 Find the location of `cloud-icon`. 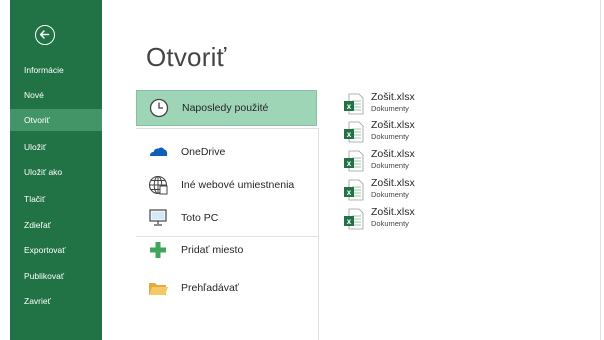

cloud-icon is located at coordinates (159, 151).